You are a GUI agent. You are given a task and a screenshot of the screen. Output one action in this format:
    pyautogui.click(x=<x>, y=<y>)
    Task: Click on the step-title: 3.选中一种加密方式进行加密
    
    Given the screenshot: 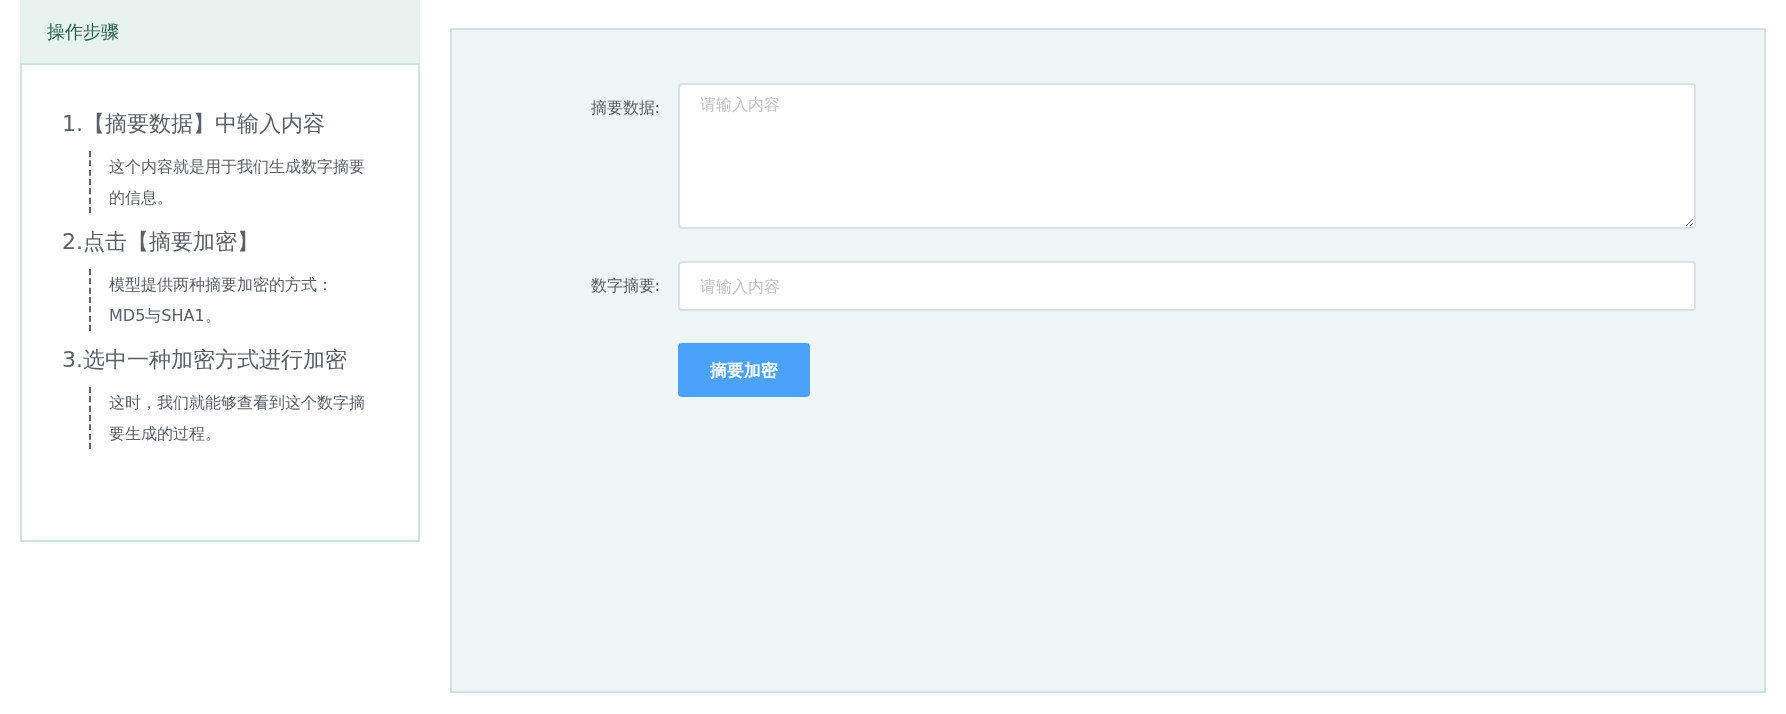 What is the action you would take?
    pyautogui.click(x=205, y=360)
    